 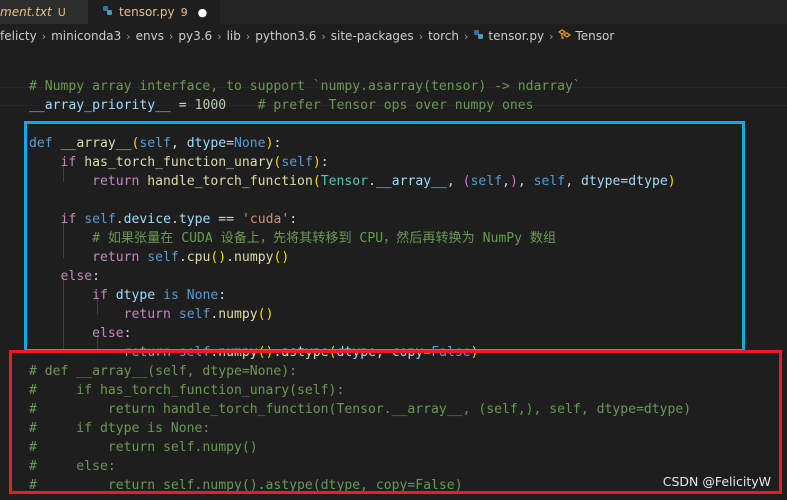 What do you see at coordinates (86, 36) in the screenshot?
I see `breadcrumb-item: miniconda3` at bounding box center [86, 36].